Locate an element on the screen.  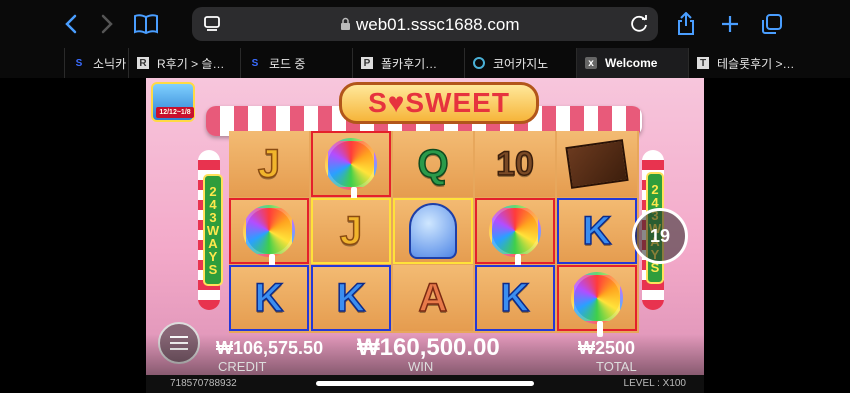
reel-cell: A is located at coordinates (433, 298).